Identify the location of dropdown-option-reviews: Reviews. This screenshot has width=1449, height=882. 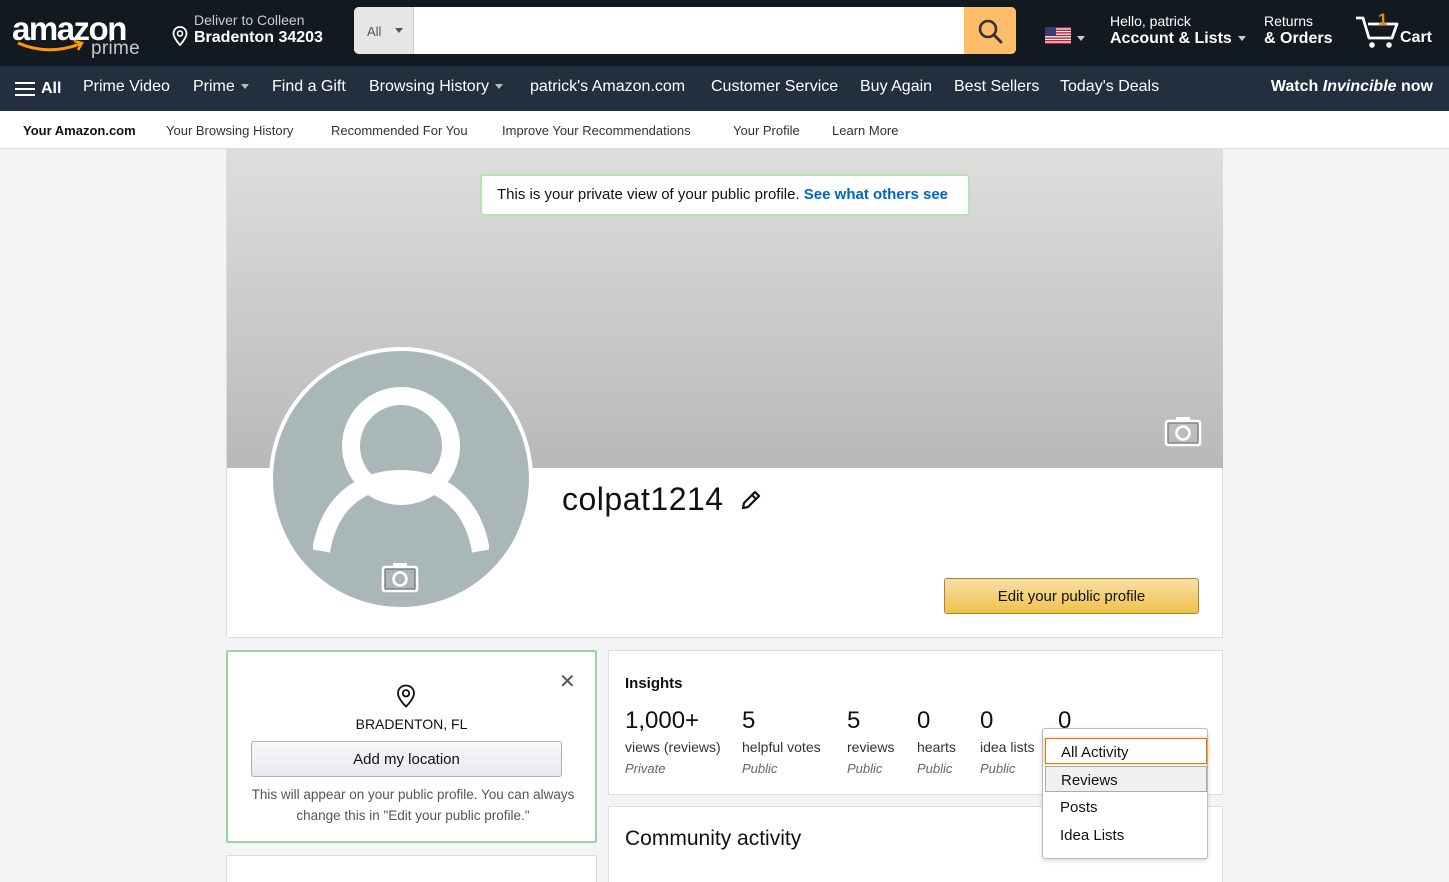
(1126, 779).